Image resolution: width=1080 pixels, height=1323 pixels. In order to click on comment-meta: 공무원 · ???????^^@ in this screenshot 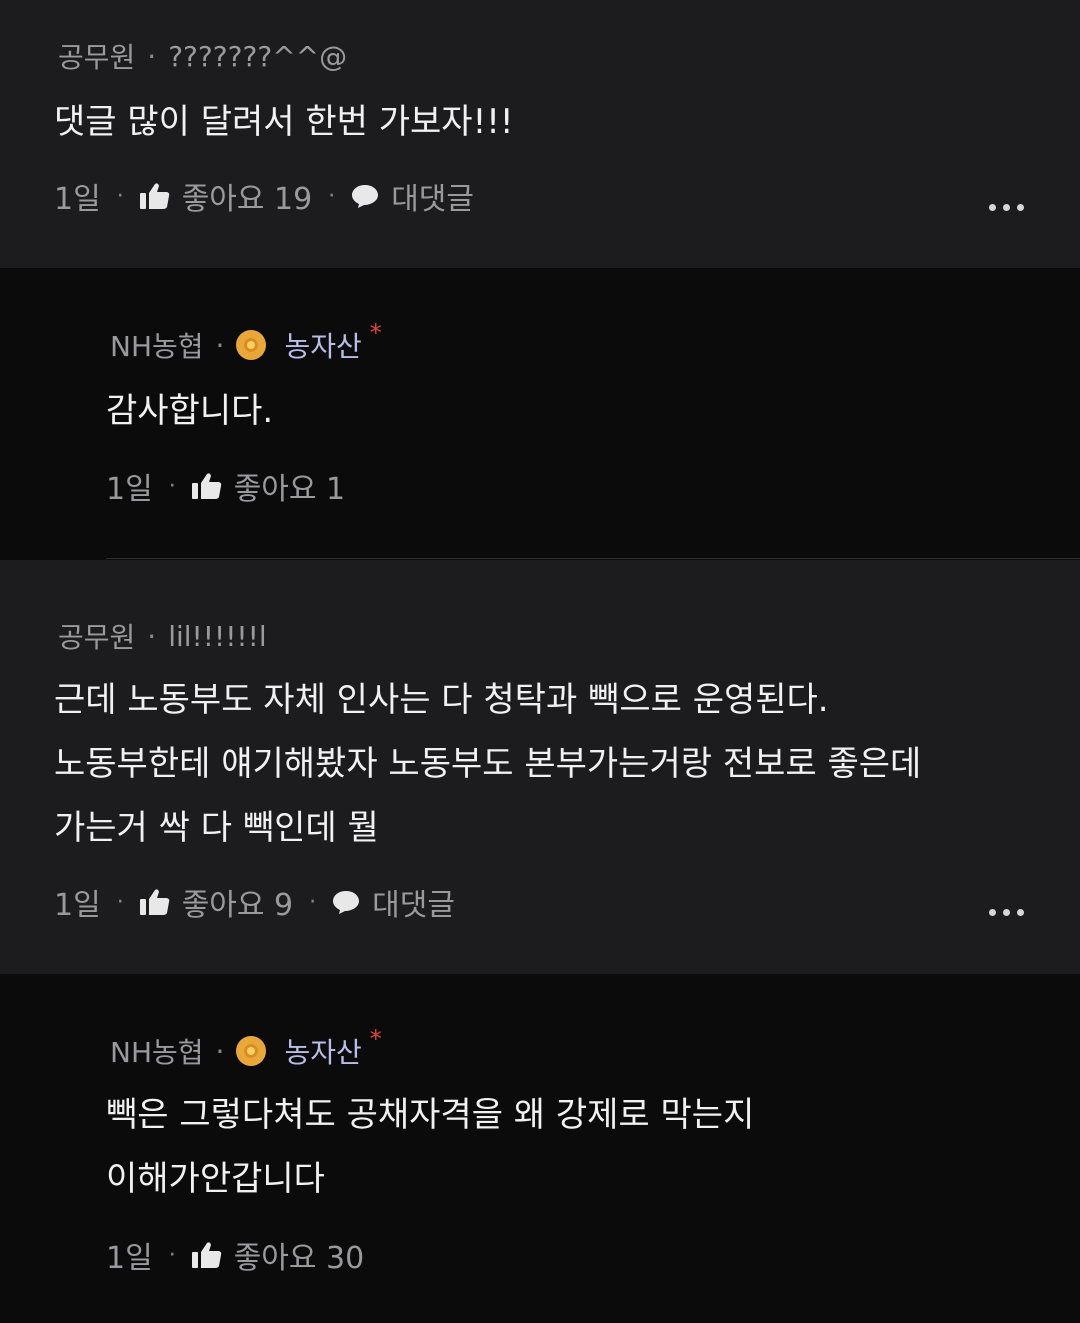, I will do `click(202, 56)`.